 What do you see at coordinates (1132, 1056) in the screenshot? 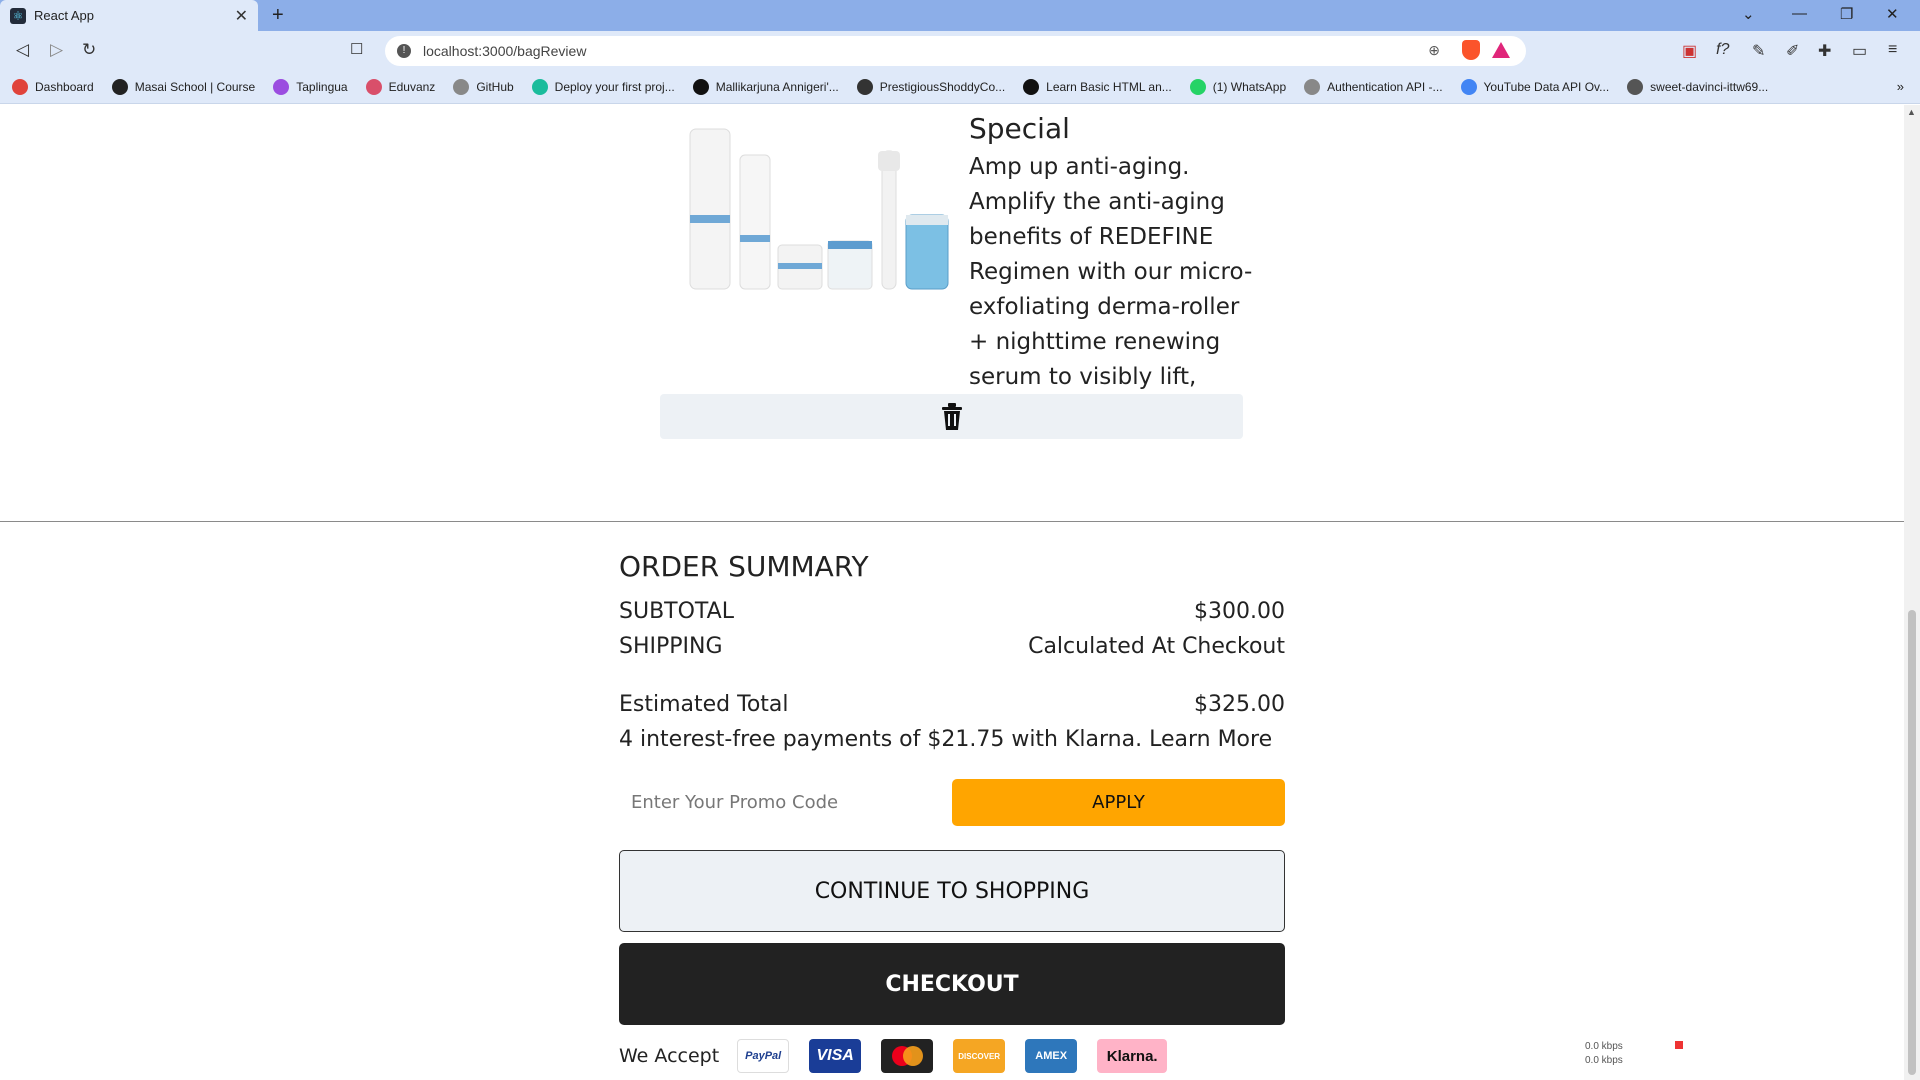
I see `klarna-logo-icon: Klarna.` at bounding box center [1132, 1056].